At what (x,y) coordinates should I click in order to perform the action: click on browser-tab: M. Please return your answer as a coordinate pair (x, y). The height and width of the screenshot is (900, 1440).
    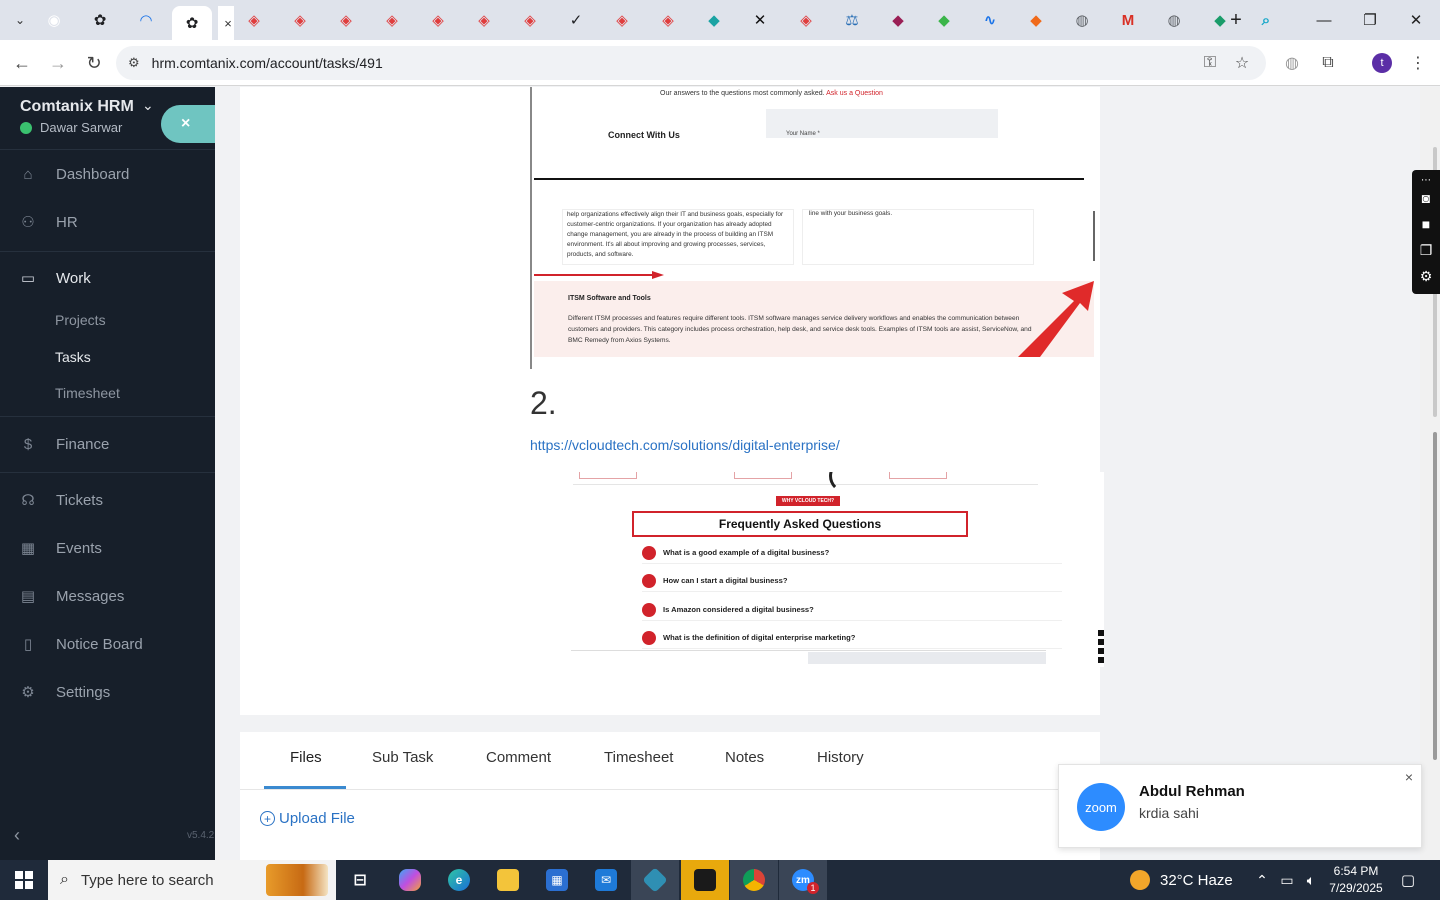
    Looking at the image, I should click on (1128, 20).